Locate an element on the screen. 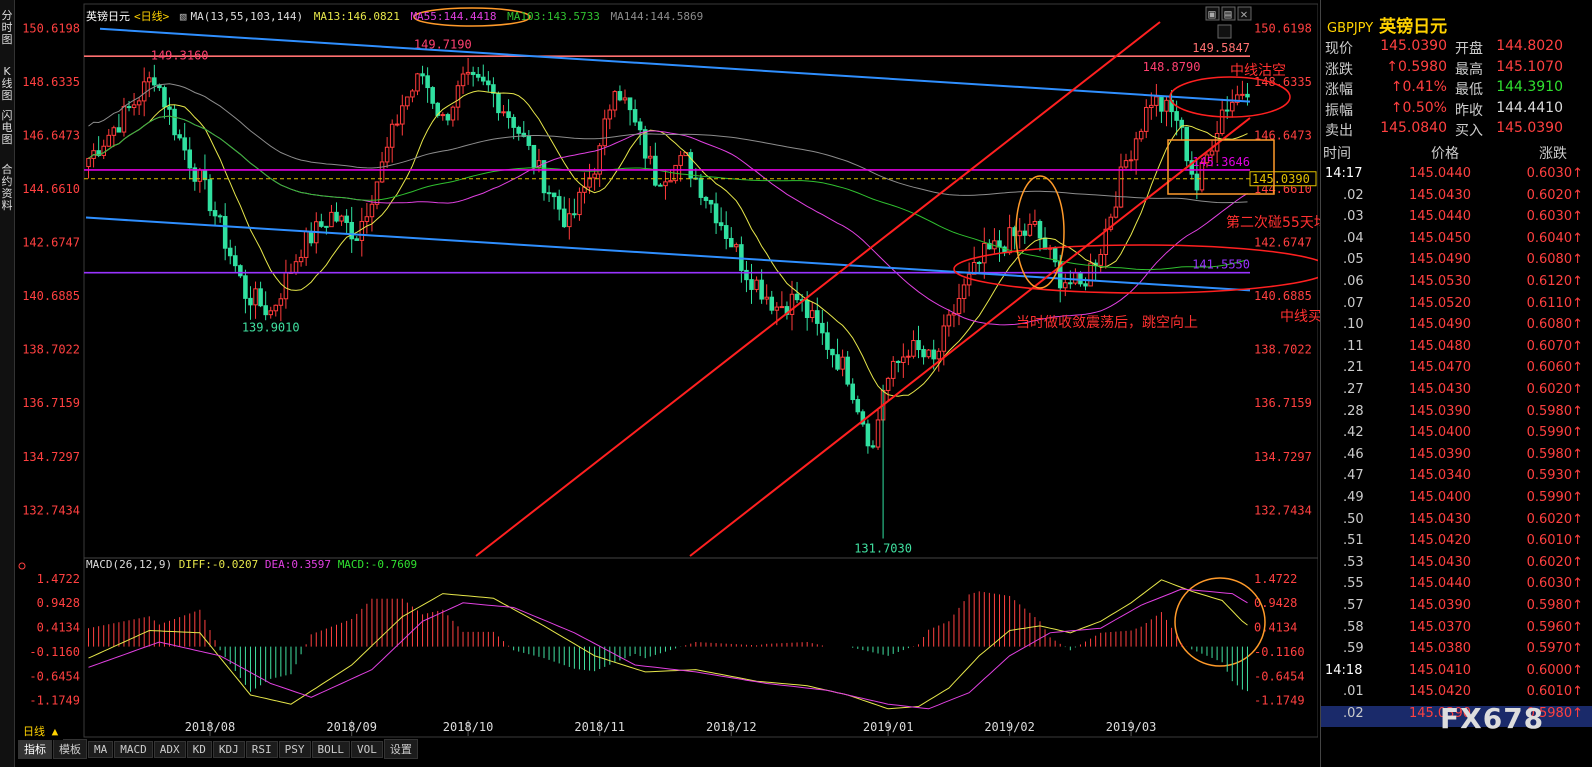 The width and height of the screenshot is (1592, 767). tick-row: .50 145.0430 0.6020↑ is located at coordinates (1456, 522).